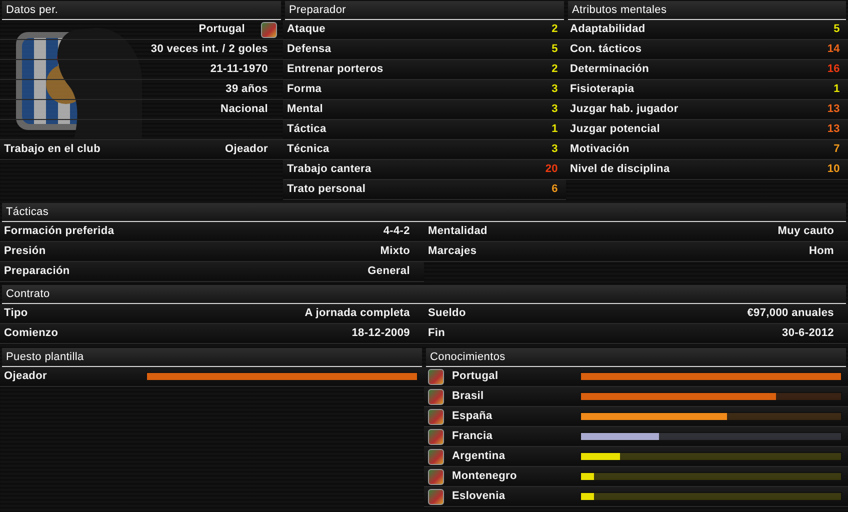 This screenshot has width=848, height=512. Describe the element at coordinates (473, 416) in the screenshot. I see `country-name: España` at that location.